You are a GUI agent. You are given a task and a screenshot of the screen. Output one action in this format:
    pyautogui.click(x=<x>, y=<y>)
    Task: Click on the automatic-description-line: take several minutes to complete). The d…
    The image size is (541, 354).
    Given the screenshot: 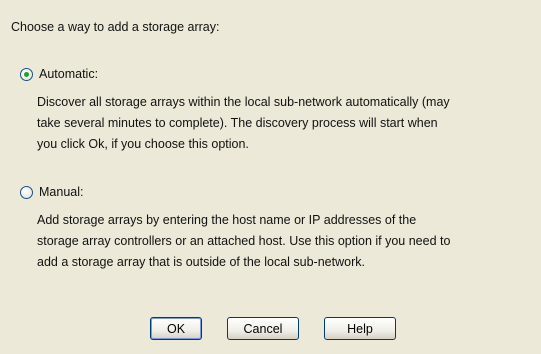 What is the action you would take?
    pyautogui.click(x=237, y=123)
    